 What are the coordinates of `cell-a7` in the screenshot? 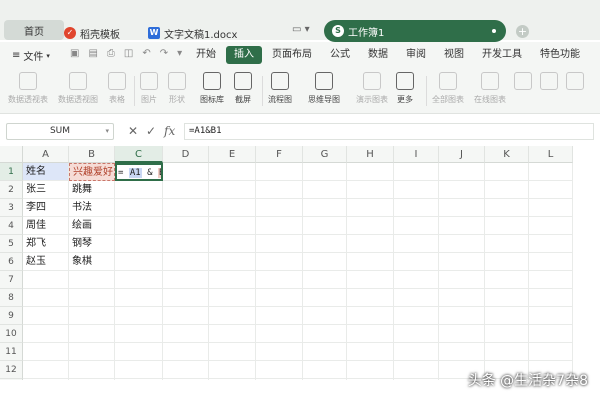 It's located at (46, 280).